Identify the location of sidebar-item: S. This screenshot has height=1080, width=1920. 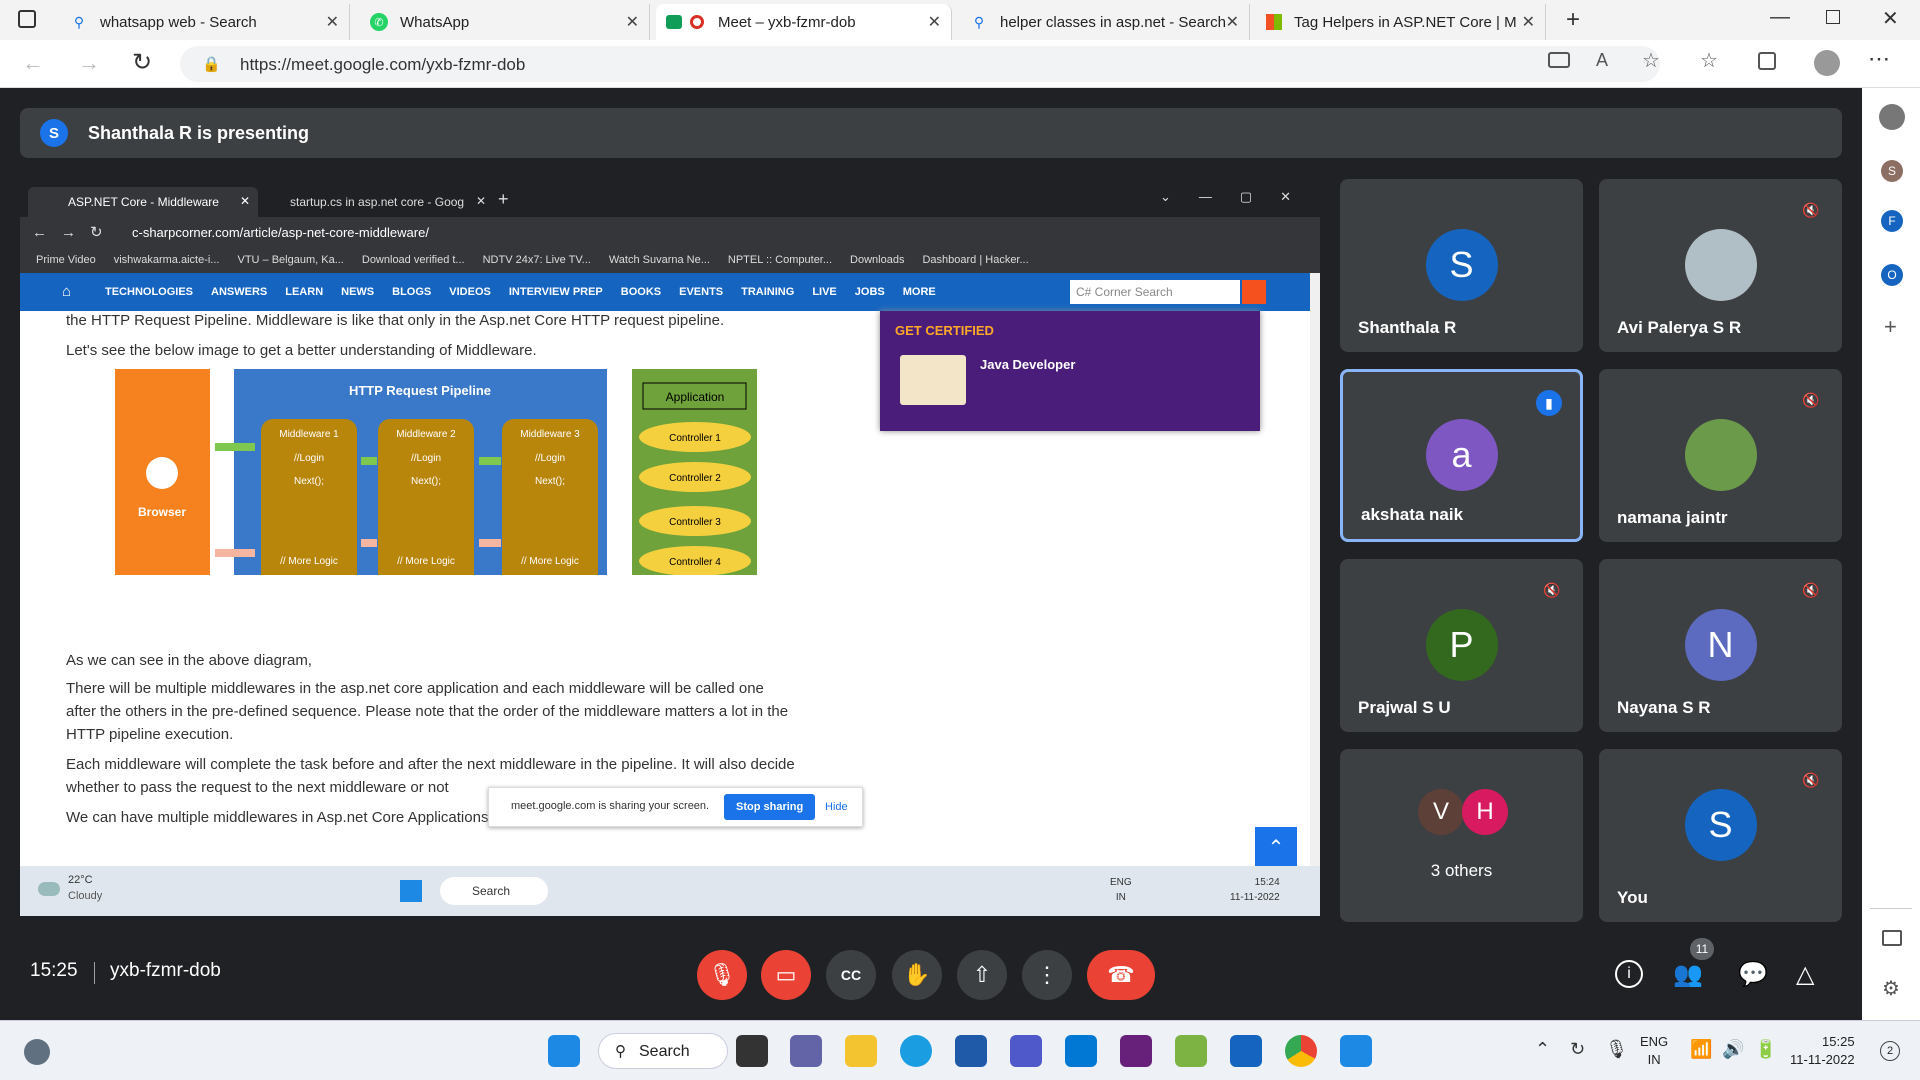
(1892, 171).